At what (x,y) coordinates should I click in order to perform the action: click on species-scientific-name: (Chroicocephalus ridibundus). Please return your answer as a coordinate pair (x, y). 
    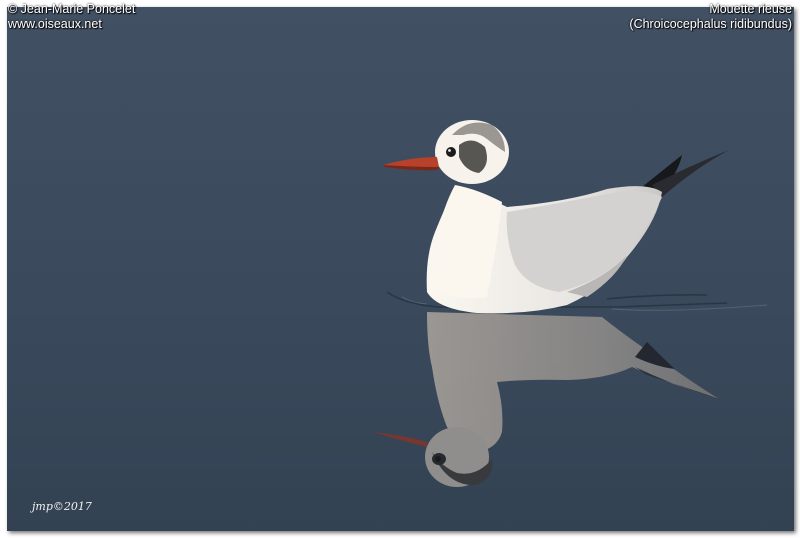
    Looking at the image, I should click on (710, 24).